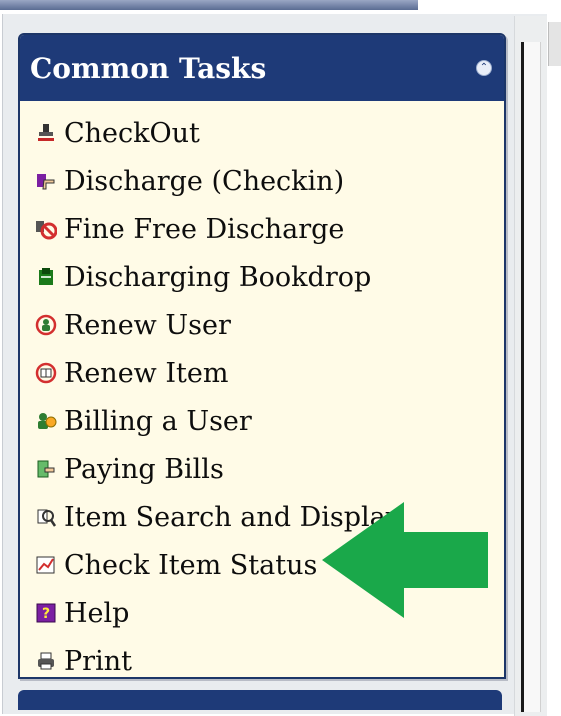  I want to click on task-fine-free-discharge: Fine Free Discharge, so click(262, 229).